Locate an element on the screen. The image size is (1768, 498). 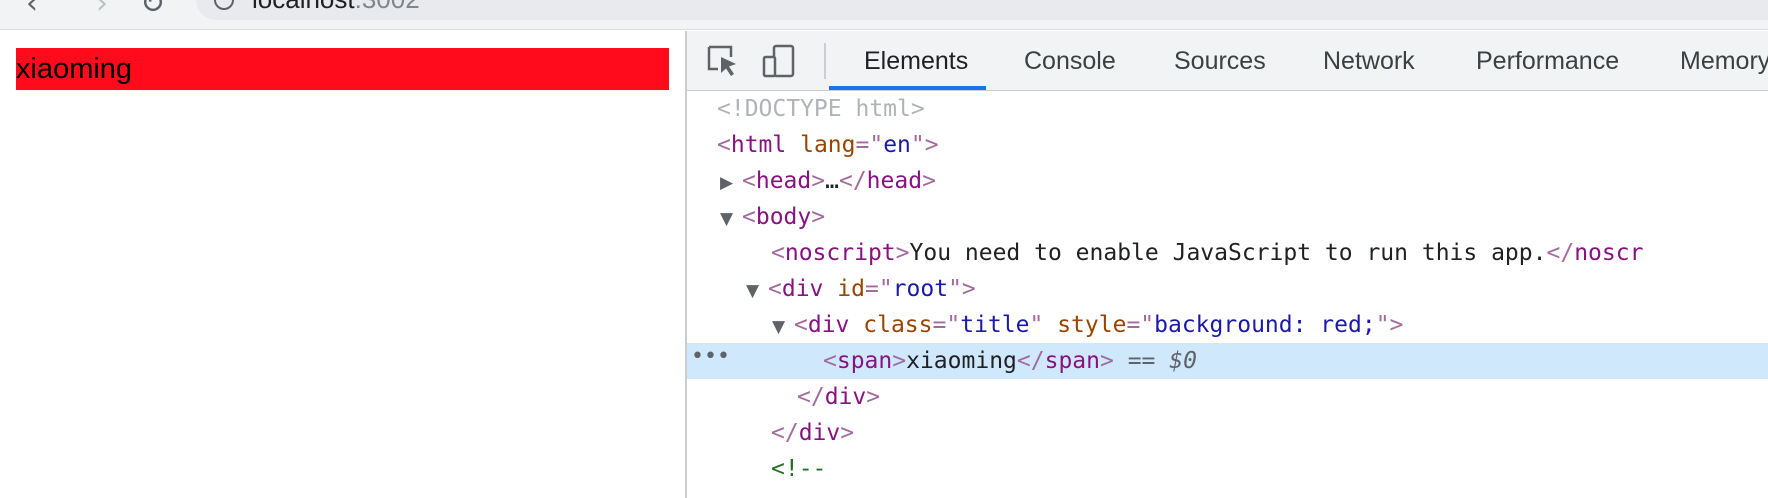
dom-node-body: ▼ <body> is located at coordinates (1227, 217).